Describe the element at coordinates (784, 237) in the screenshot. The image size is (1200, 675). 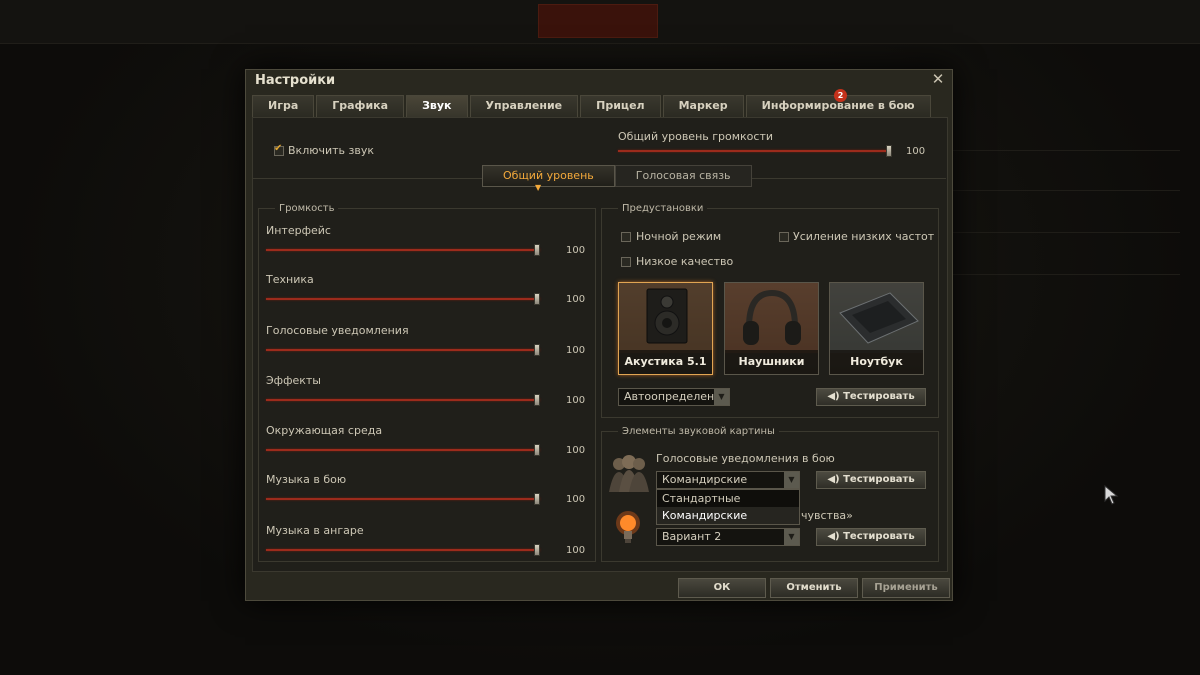
I see `bass-boost-checkbox` at that location.